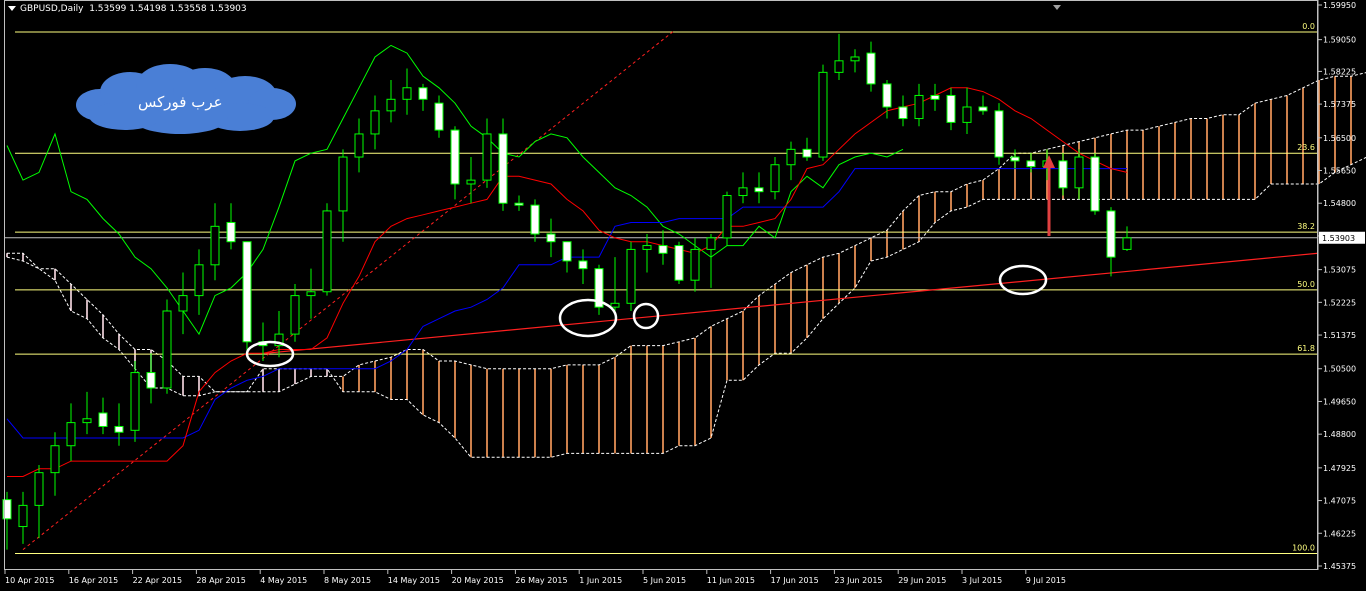  I want to click on time-tick-label: 1 Jun 2015, so click(600, 580).